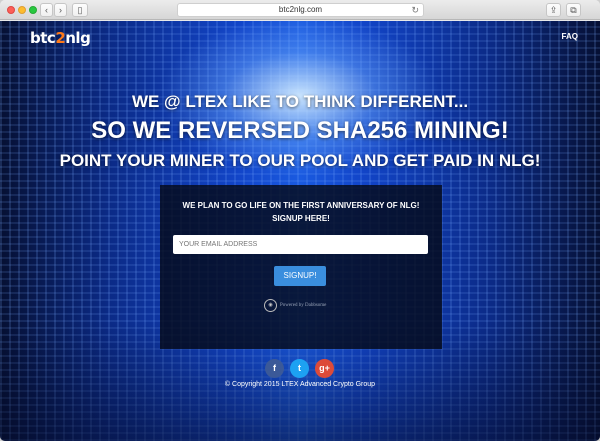  I want to click on googleplus-button: g+, so click(324, 368).